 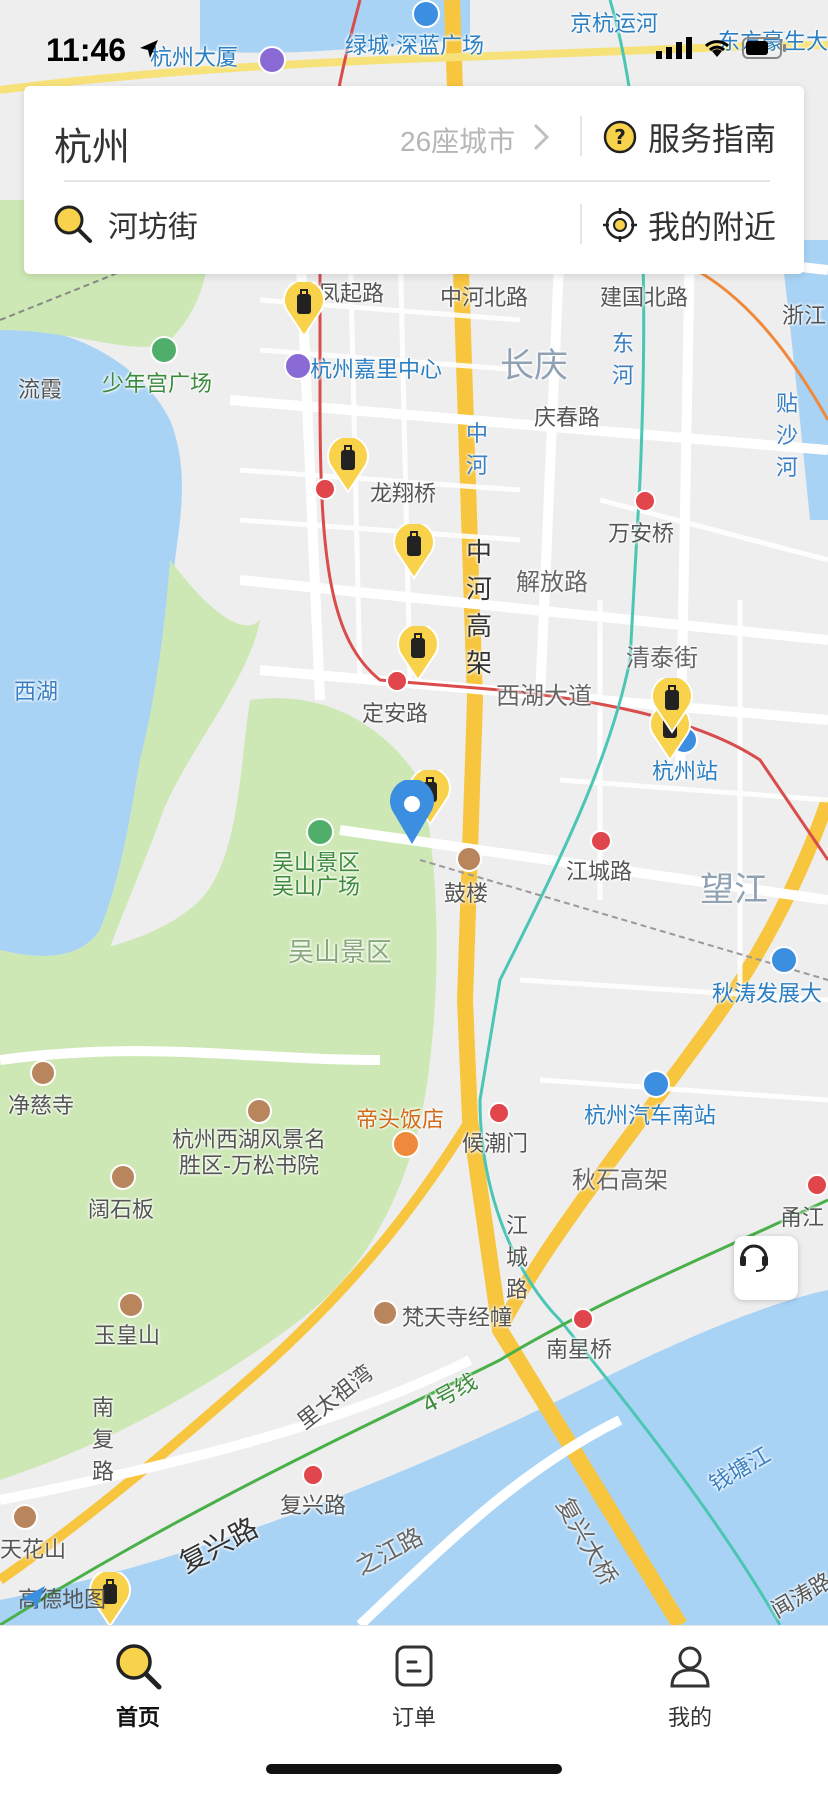 What do you see at coordinates (40, 390) in the screenshot?
I see `map-label: 流霞` at bounding box center [40, 390].